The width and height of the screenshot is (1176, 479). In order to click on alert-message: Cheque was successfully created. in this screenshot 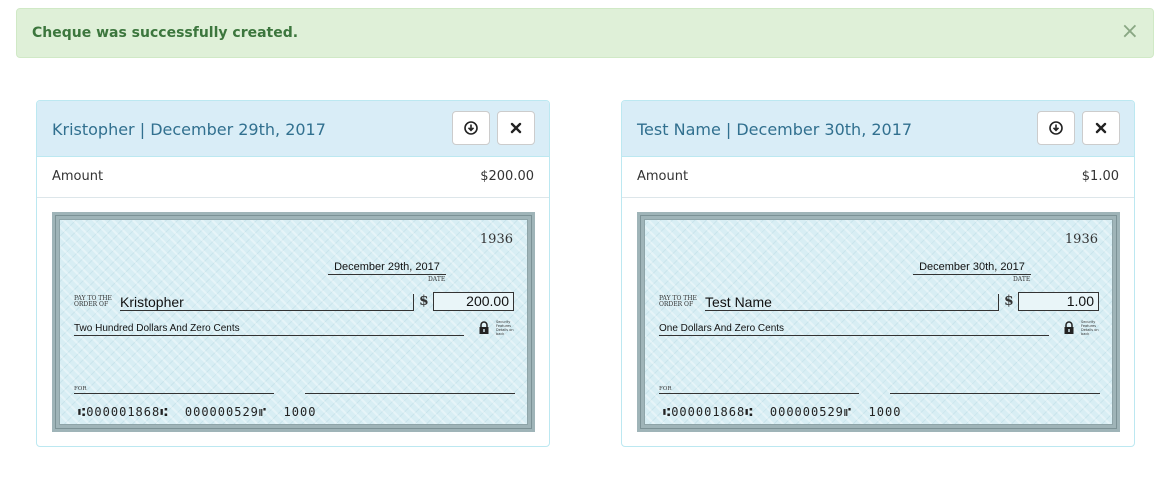, I will do `click(165, 33)`.